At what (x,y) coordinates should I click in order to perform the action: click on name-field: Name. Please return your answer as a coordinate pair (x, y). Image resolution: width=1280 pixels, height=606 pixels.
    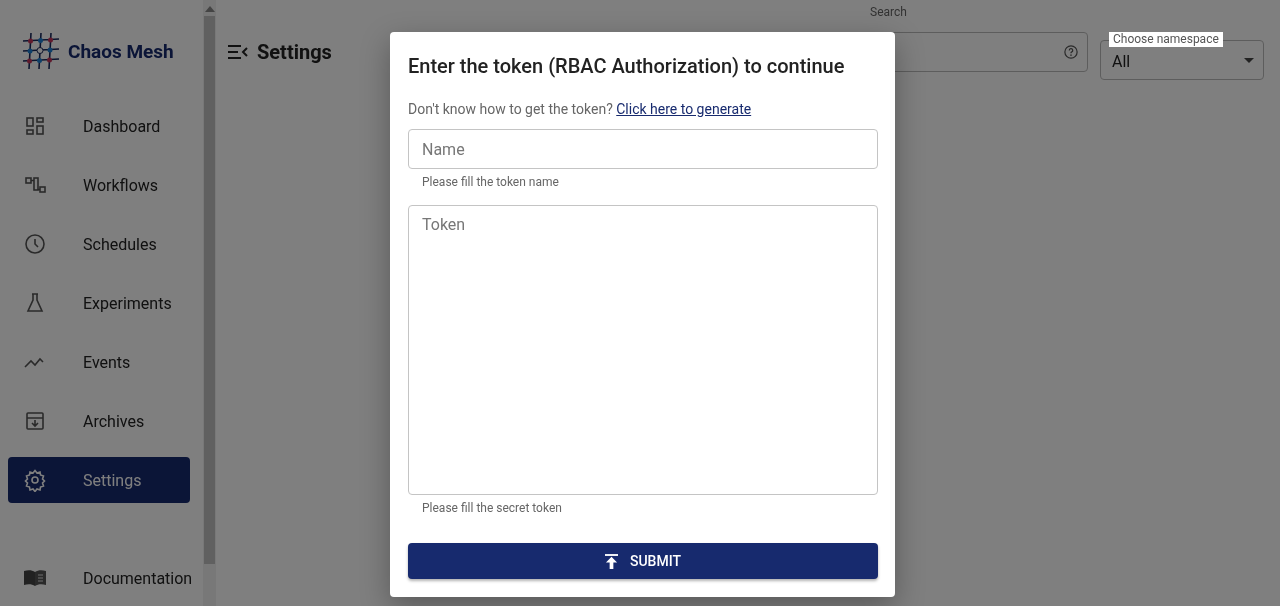
    Looking at the image, I should click on (643, 149).